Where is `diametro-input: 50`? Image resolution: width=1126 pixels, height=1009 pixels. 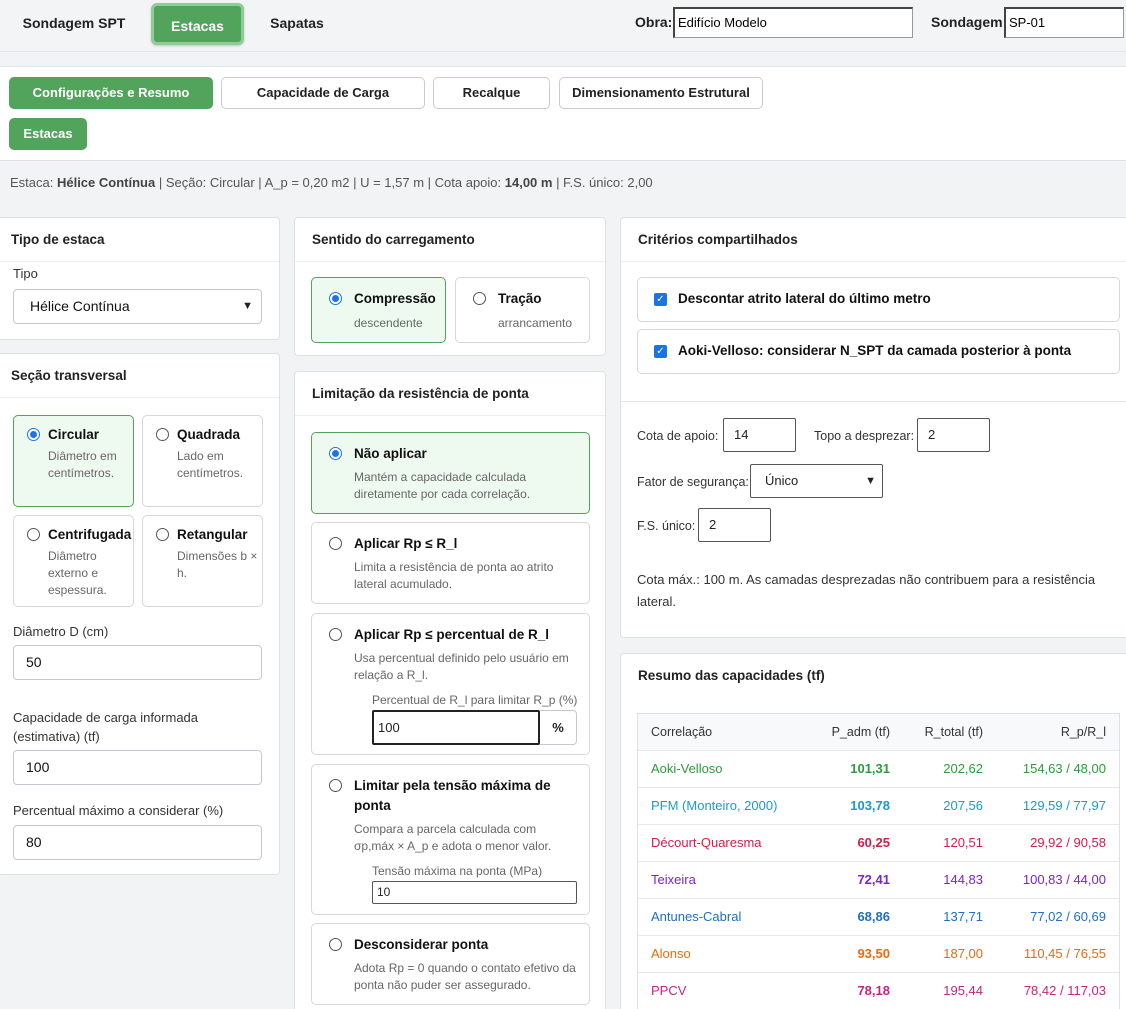 diametro-input: 50 is located at coordinates (137, 662).